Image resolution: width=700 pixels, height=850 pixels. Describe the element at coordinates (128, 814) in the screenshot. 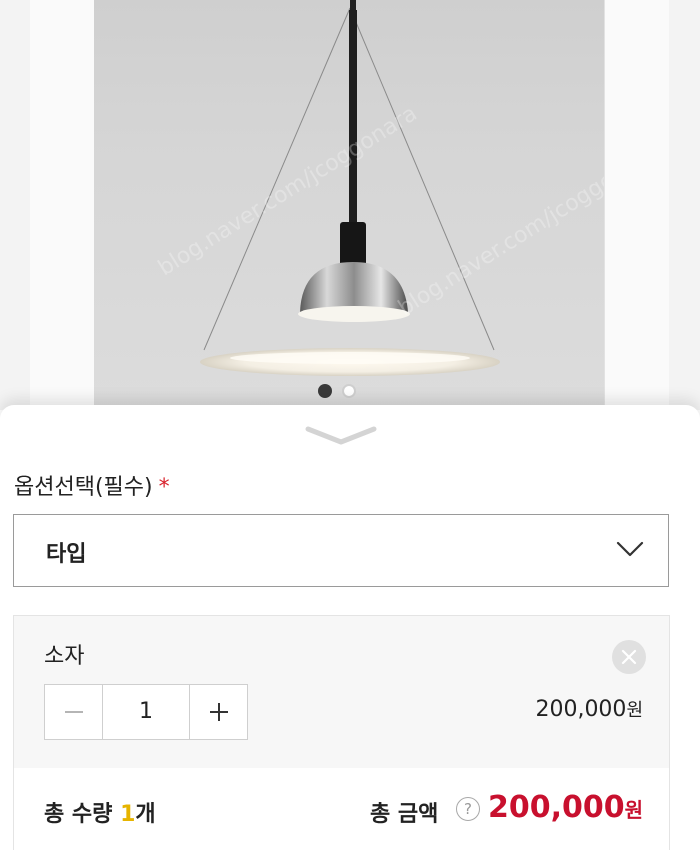

I see `total-qty-value: 1` at that location.